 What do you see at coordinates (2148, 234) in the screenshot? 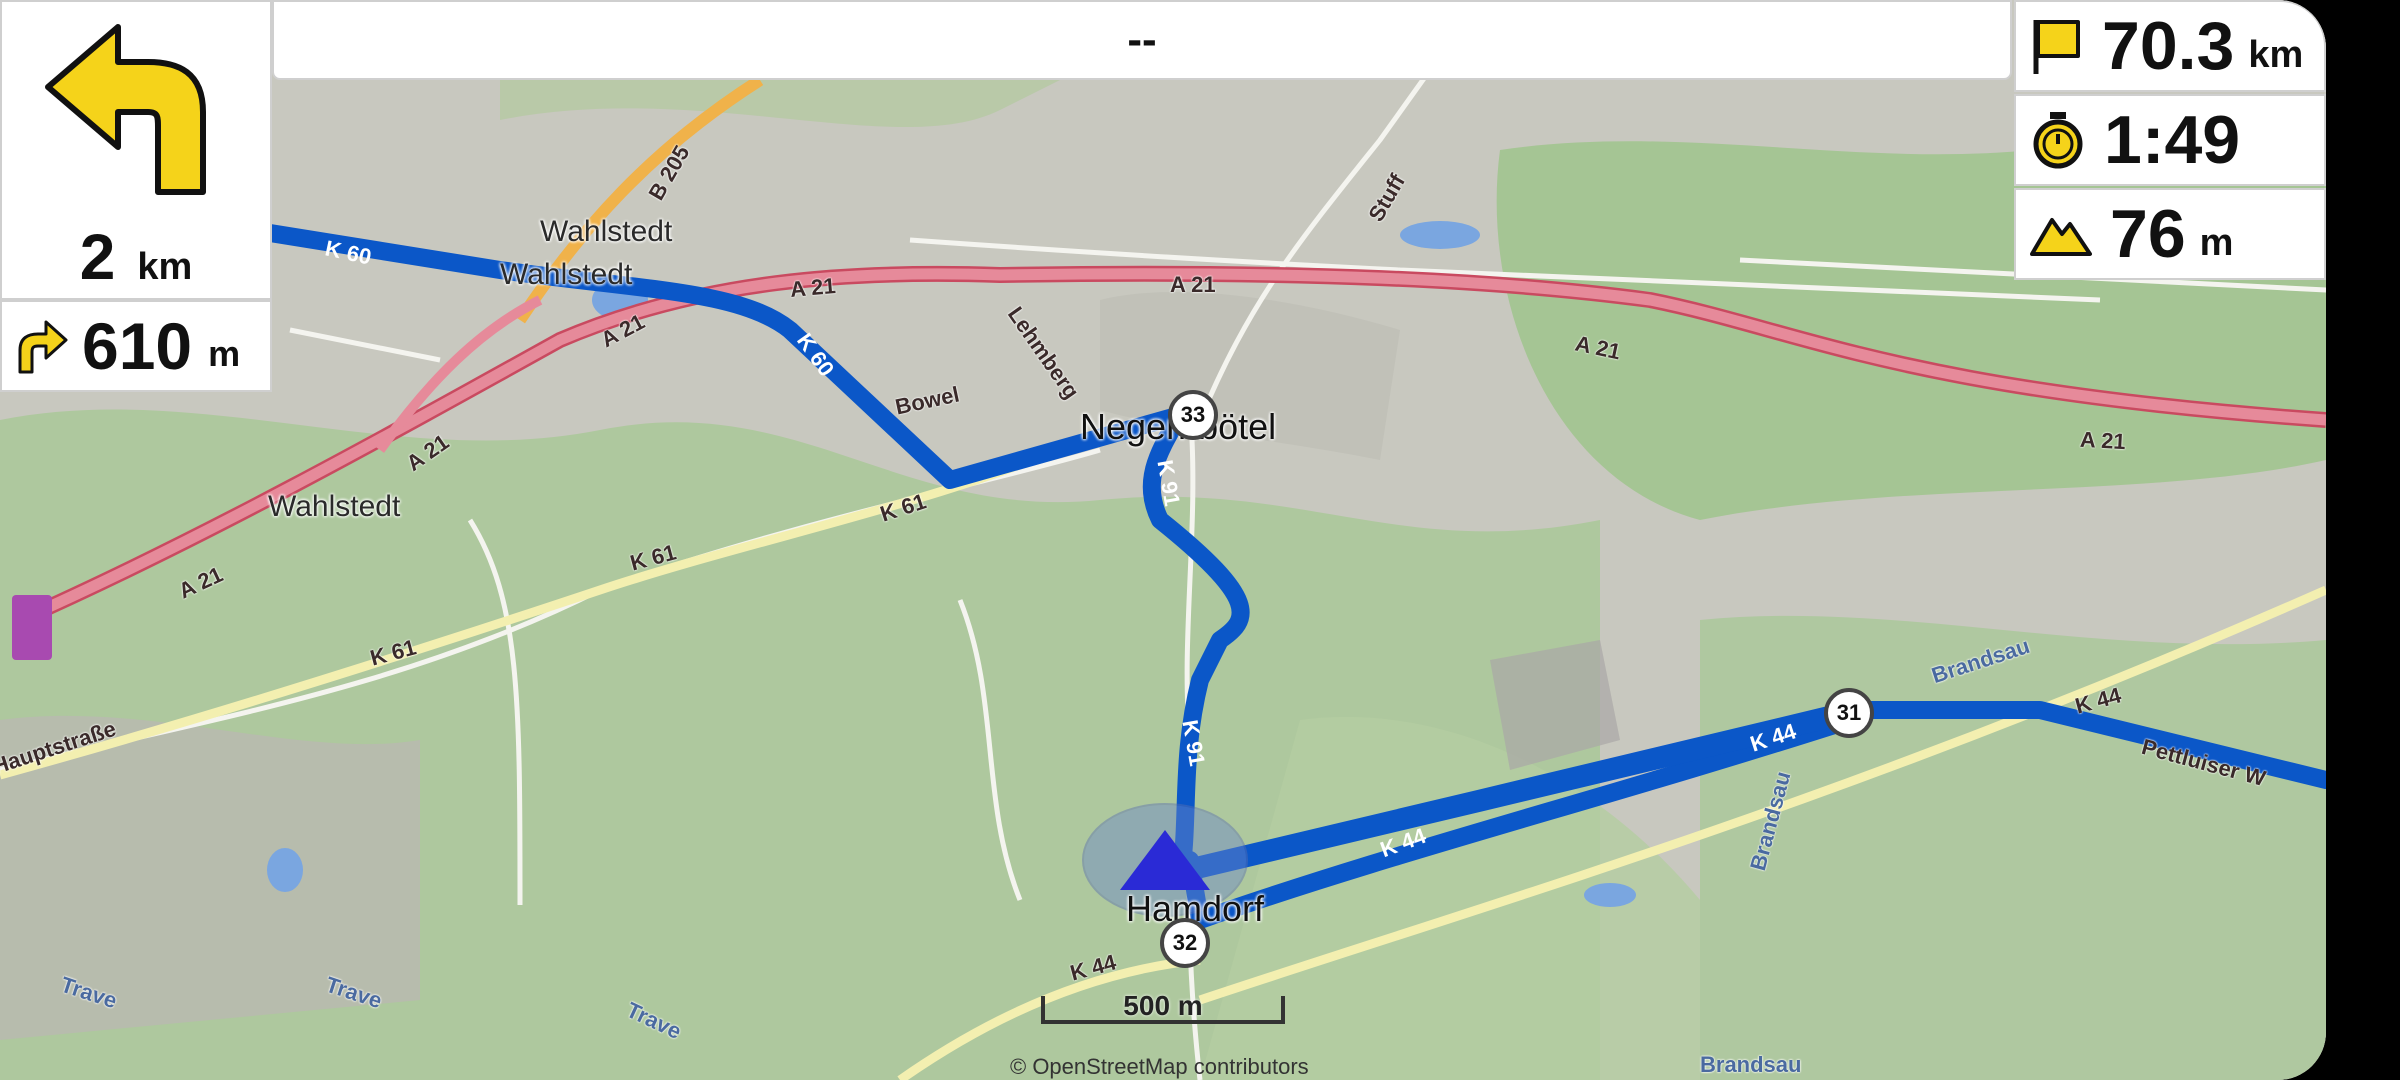
I see `altitude-value: 76` at bounding box center [2148, 234].